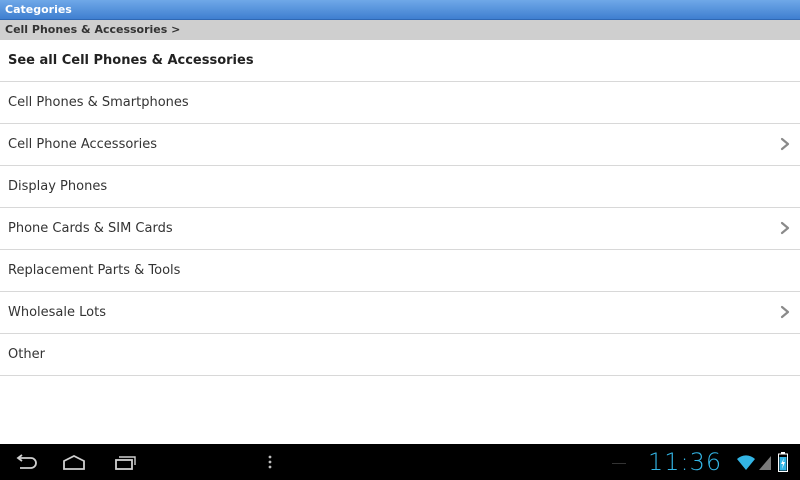 The image size is (800, 480). What do you see at coordinates (400, 10) in the screenshot?
I see `title-bar: Categories` at bounding box center [400, 10].